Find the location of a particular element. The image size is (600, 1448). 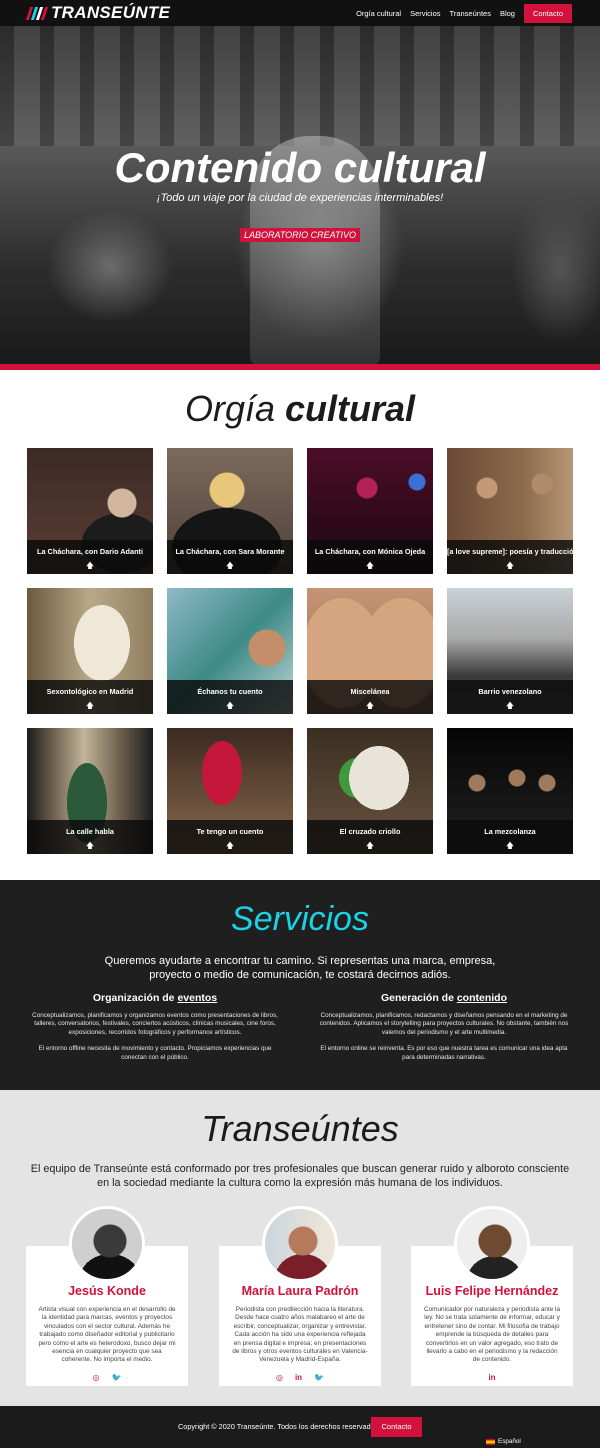

brand-logo: TRANSEÚNTE is located at coordinates (98, 13).